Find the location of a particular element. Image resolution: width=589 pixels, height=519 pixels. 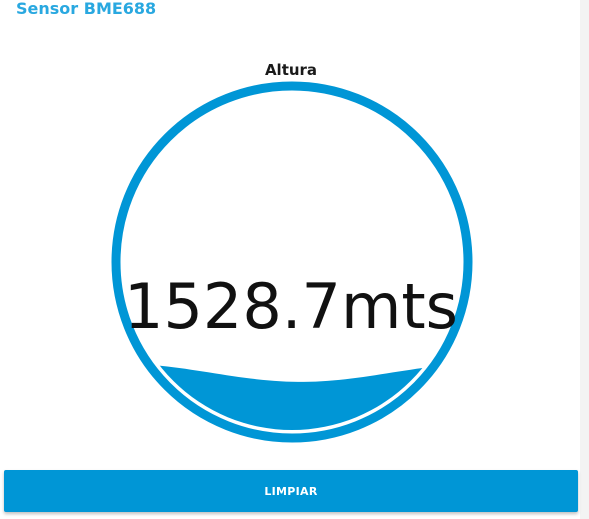

gauge-value: 1528.7mts is located at coordinates (291, 306).